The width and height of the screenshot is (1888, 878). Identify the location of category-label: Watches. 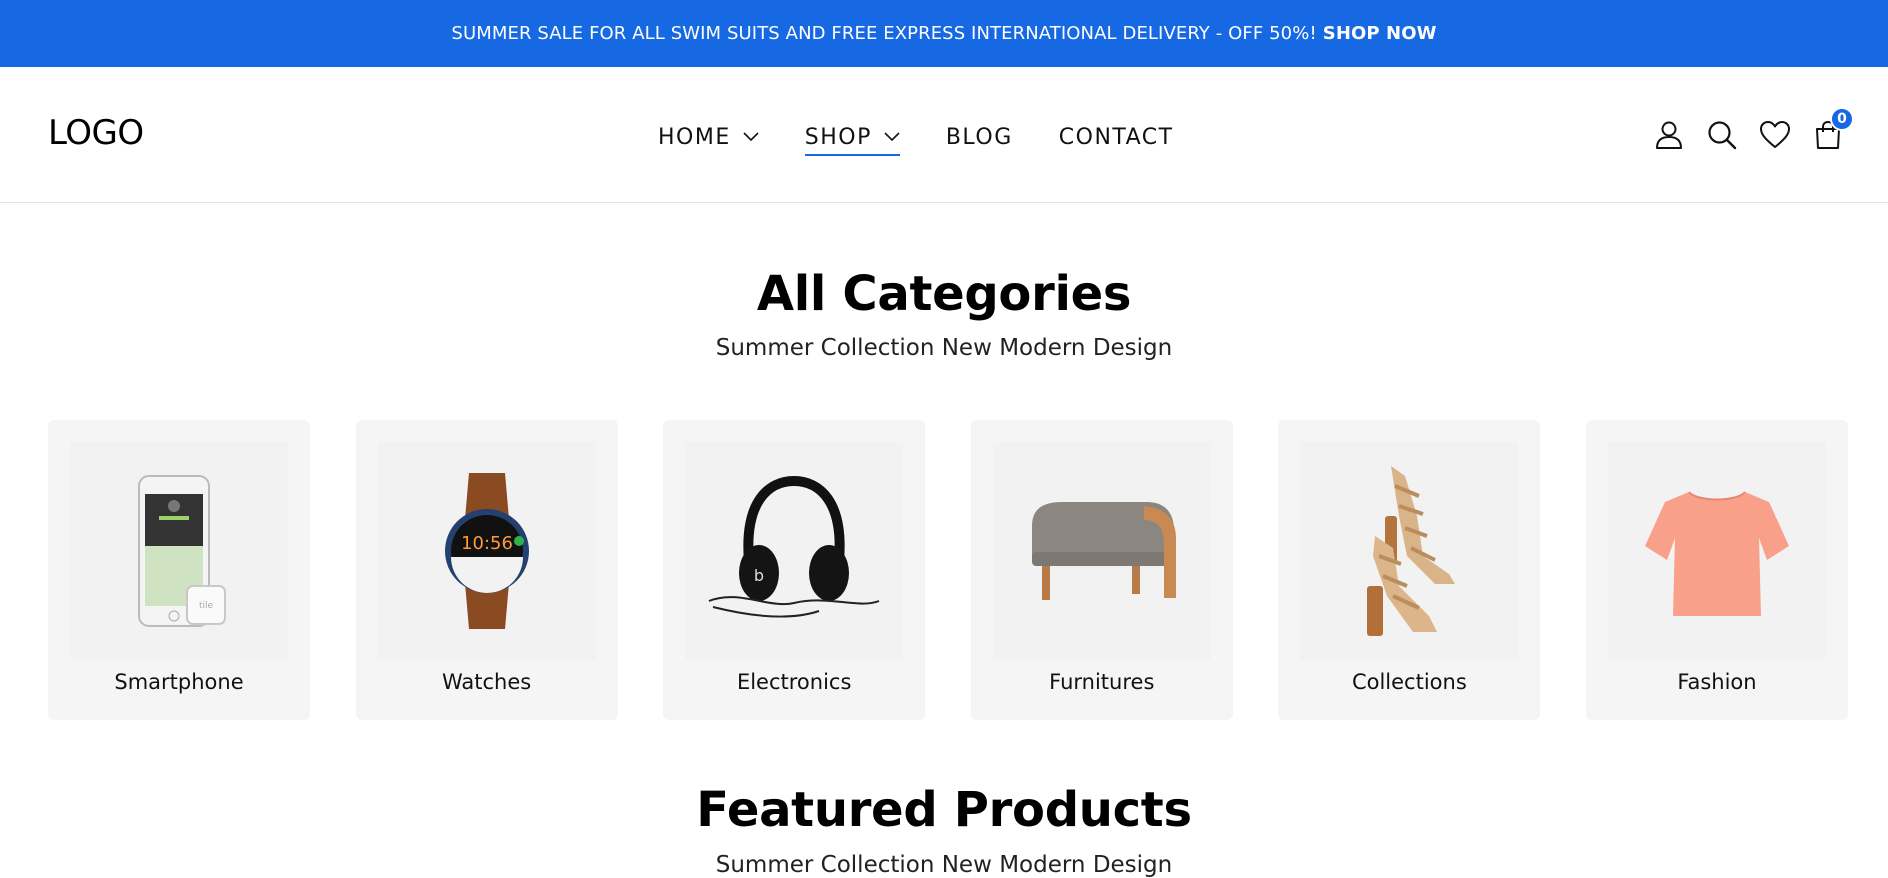
(486, 682).